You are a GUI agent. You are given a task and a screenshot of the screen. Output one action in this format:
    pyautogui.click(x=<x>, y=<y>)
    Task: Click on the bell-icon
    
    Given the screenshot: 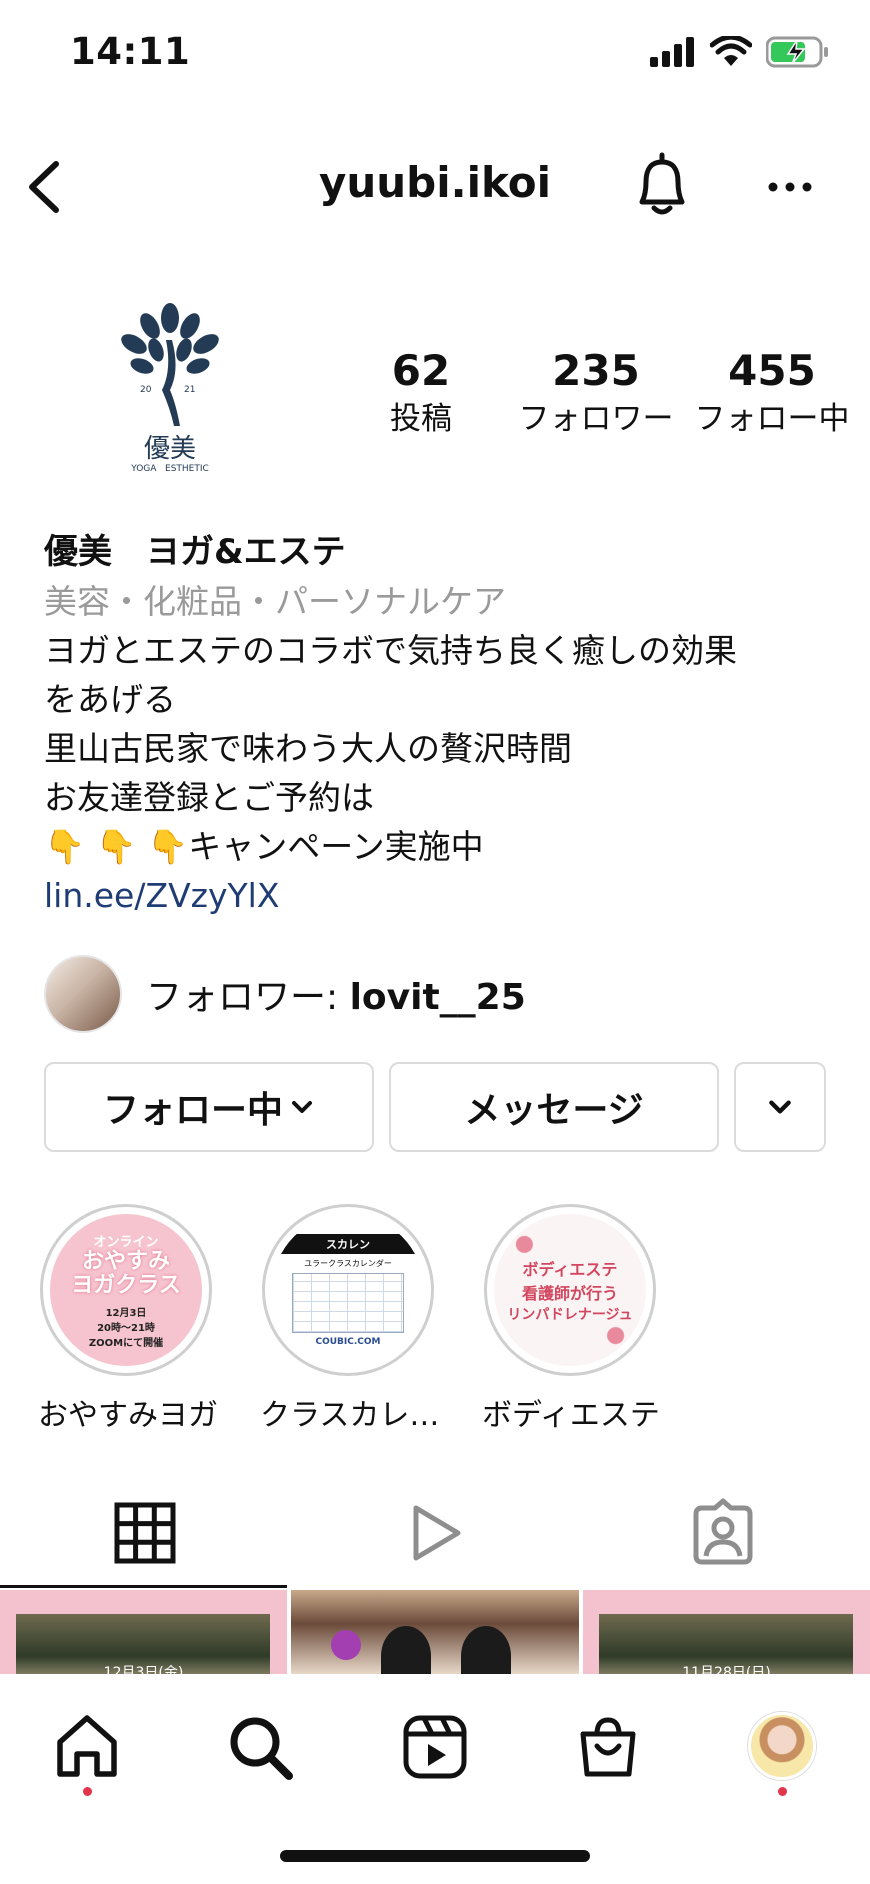 What is the action you would take?
    pyautogui.click(x=662, y=183)
    